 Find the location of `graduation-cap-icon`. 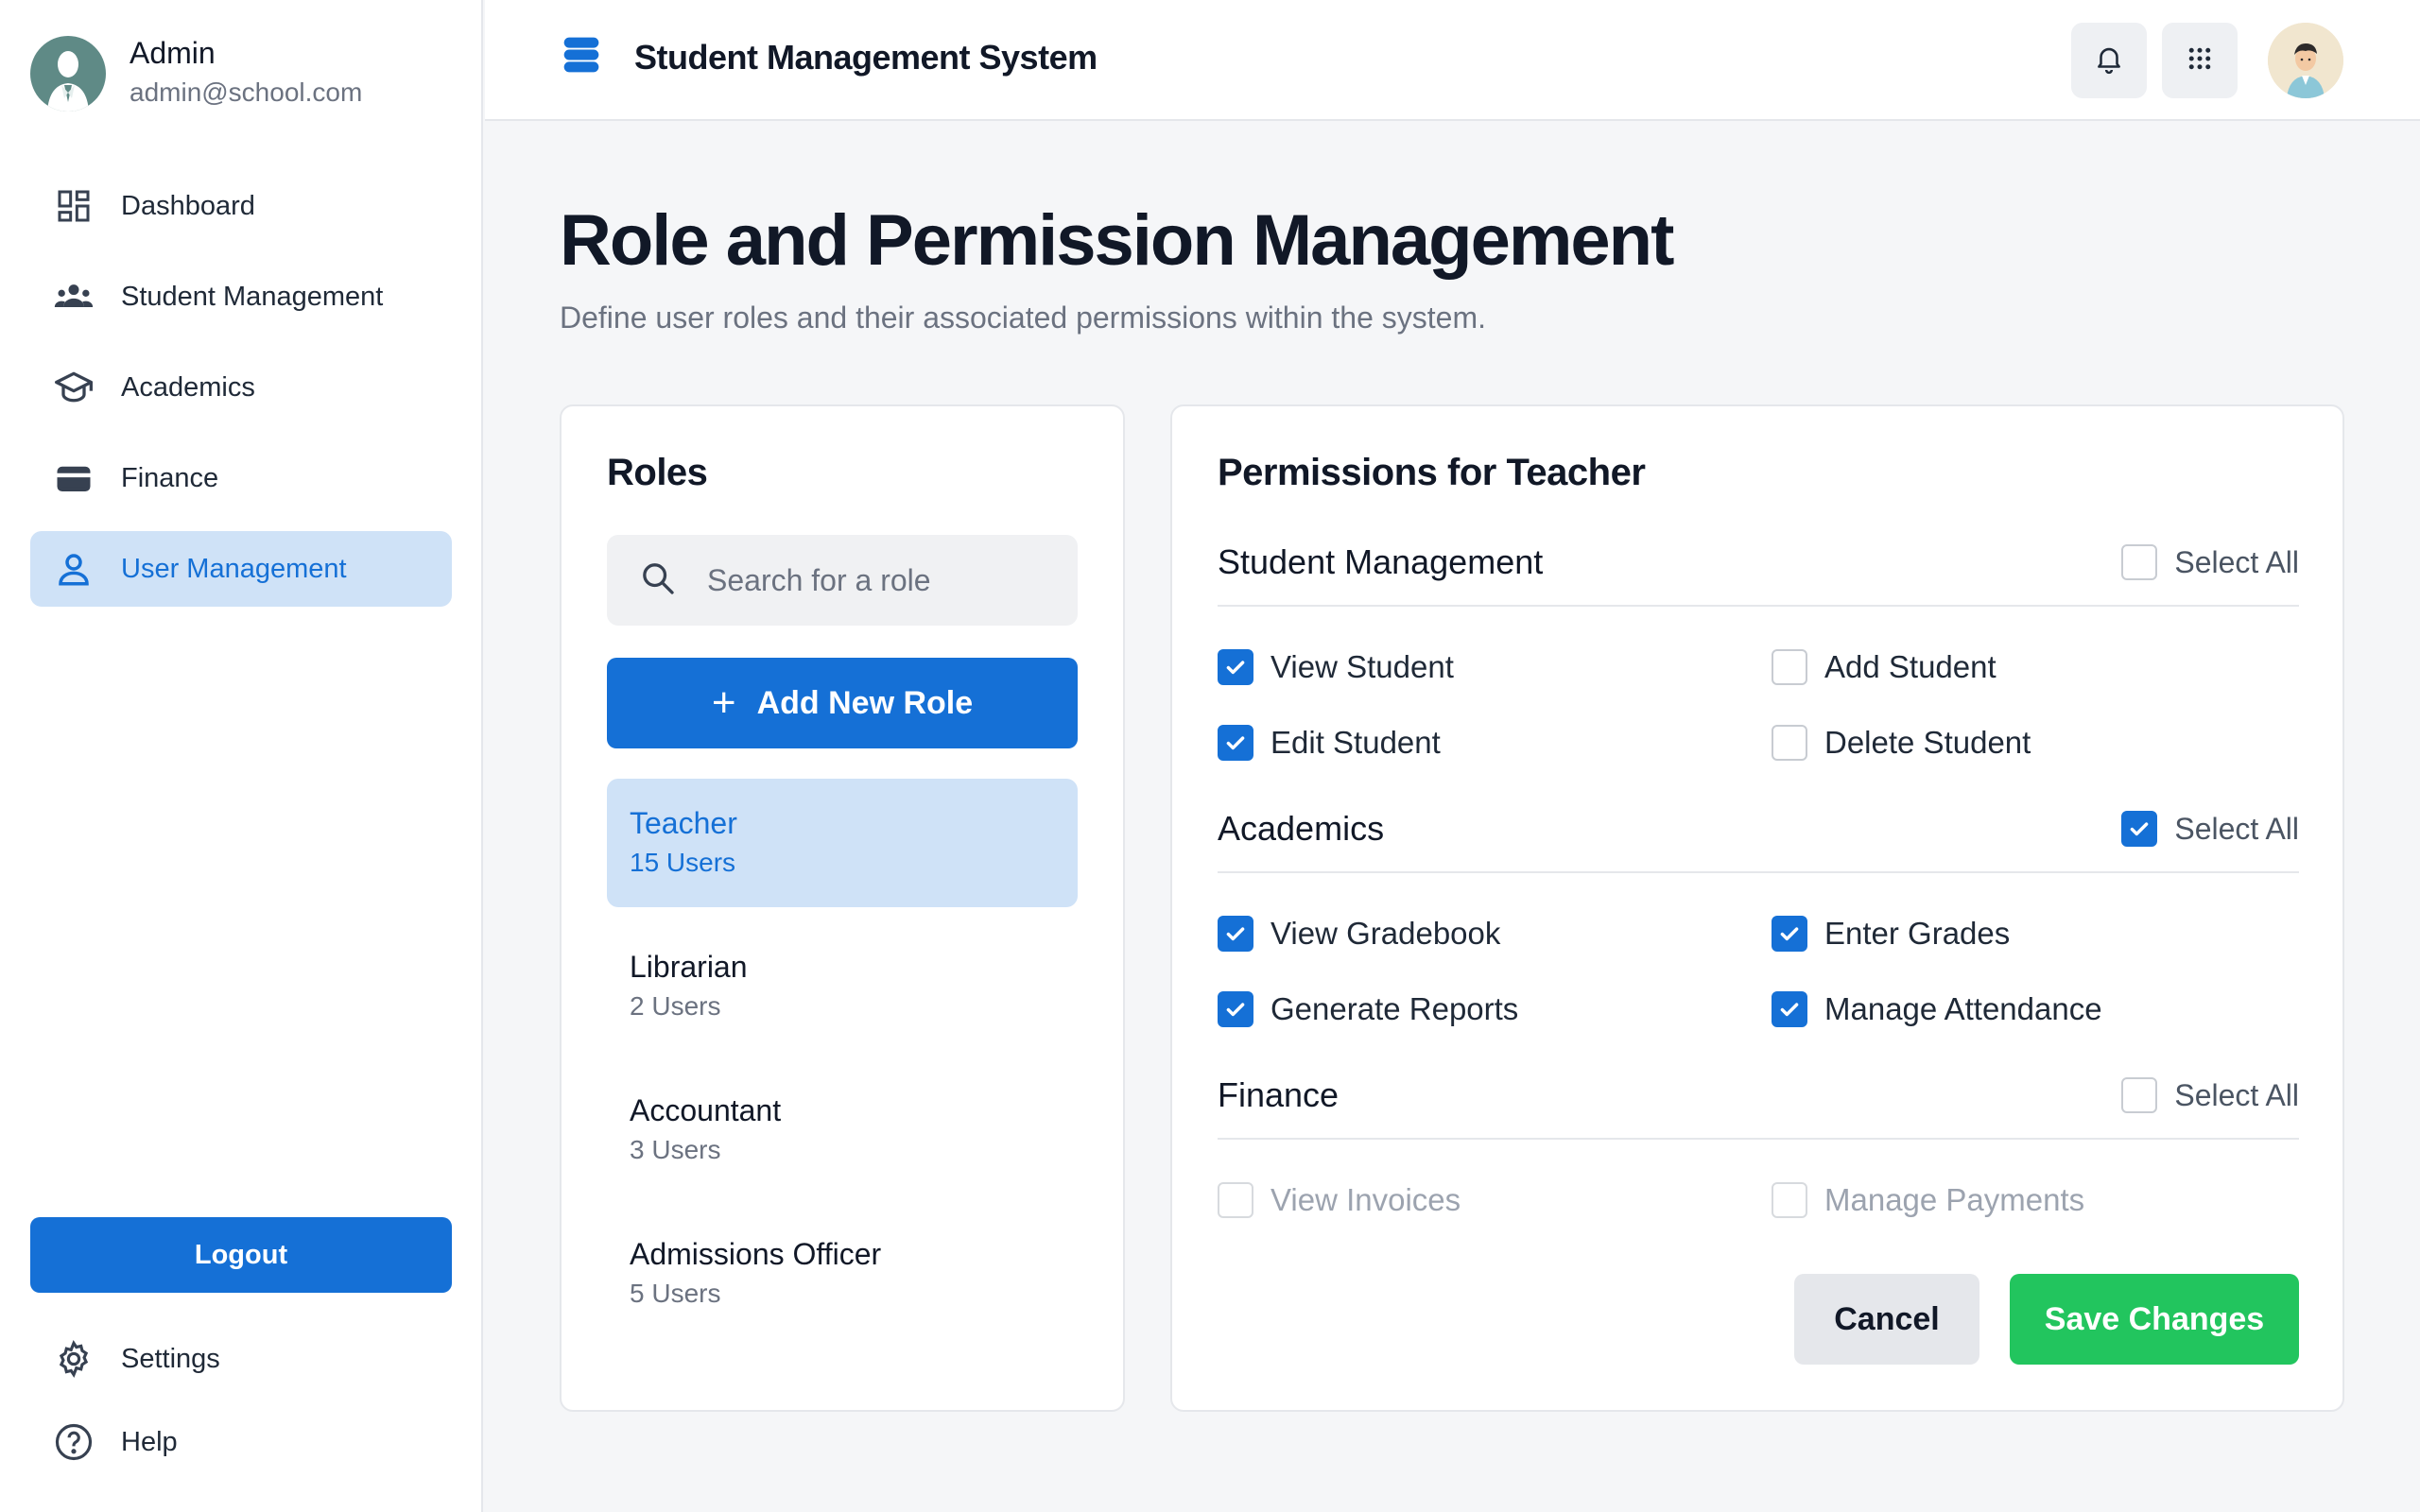

graduation-cap-icon is located at coordinates (74, 387).